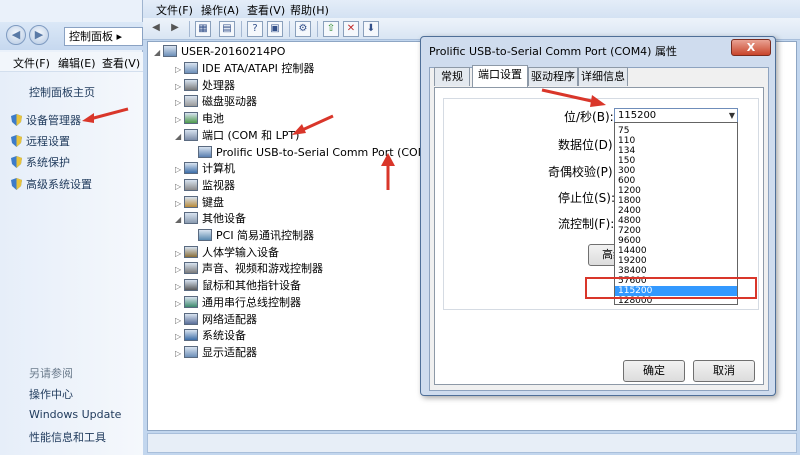 This screenshot has width=800, height=455. Describe the element at coordinates (220, 10) in the screenshot. I see `dm-menu-action: 操作(A)` at that location.